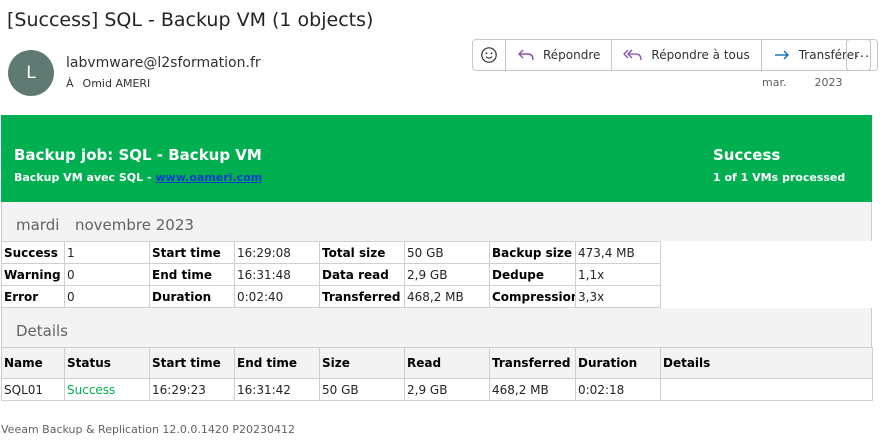  I want to click on summary-value: 2,9 GB, so click(447, 274).